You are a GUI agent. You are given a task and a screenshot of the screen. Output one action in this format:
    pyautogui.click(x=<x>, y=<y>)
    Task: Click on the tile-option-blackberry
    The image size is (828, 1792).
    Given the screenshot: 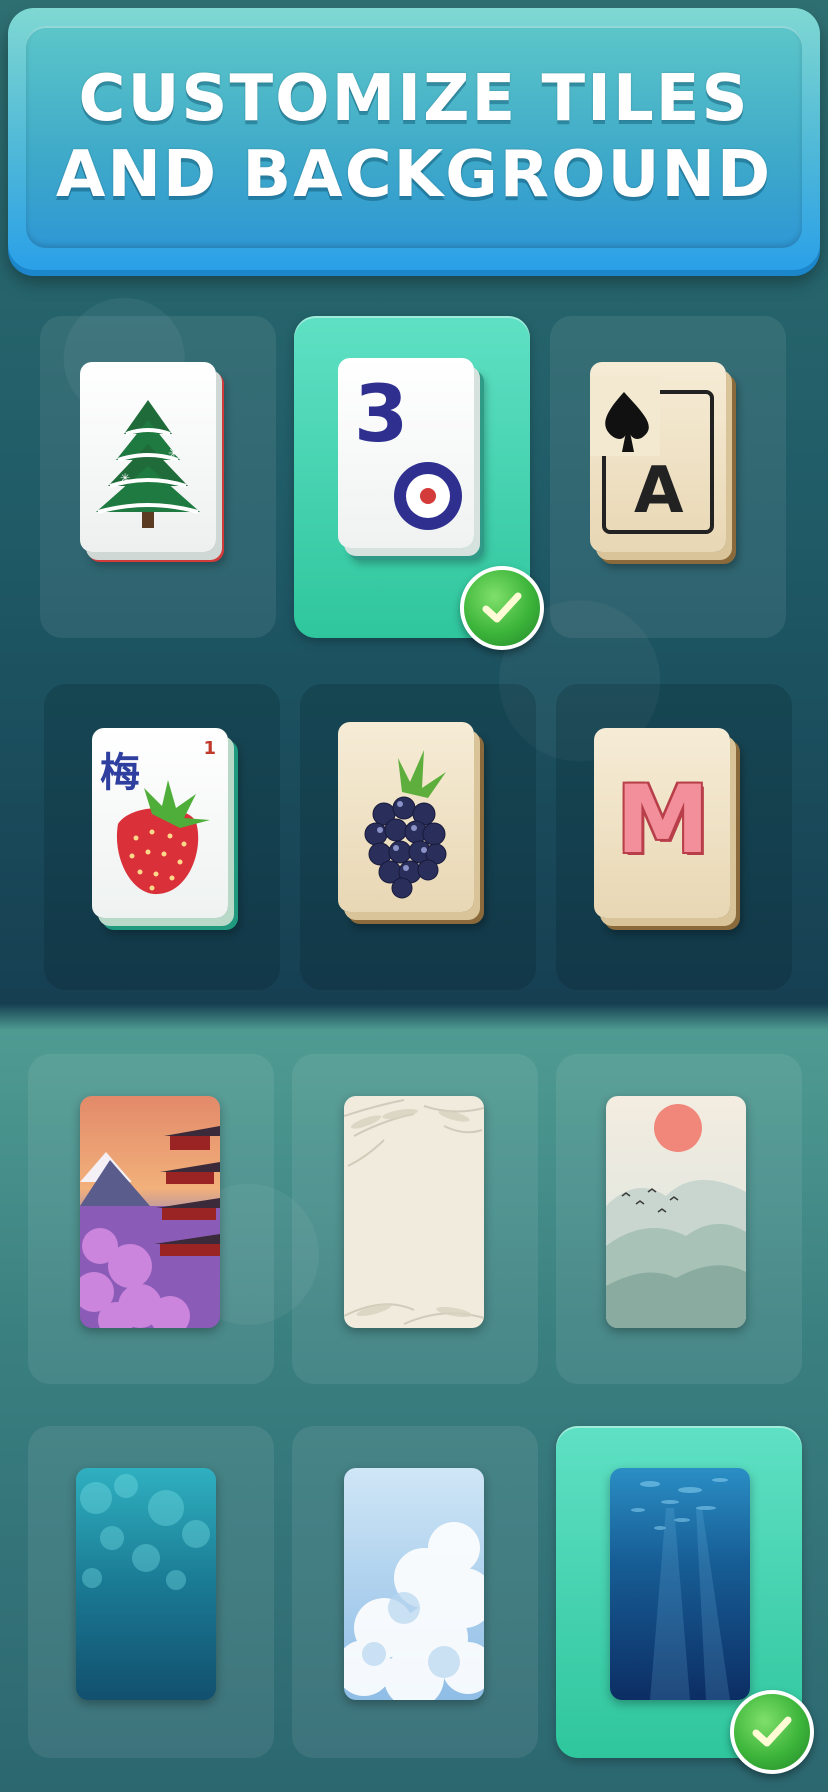 What is the action you would take?
    pyautogui.click(x=418, y=837)
    